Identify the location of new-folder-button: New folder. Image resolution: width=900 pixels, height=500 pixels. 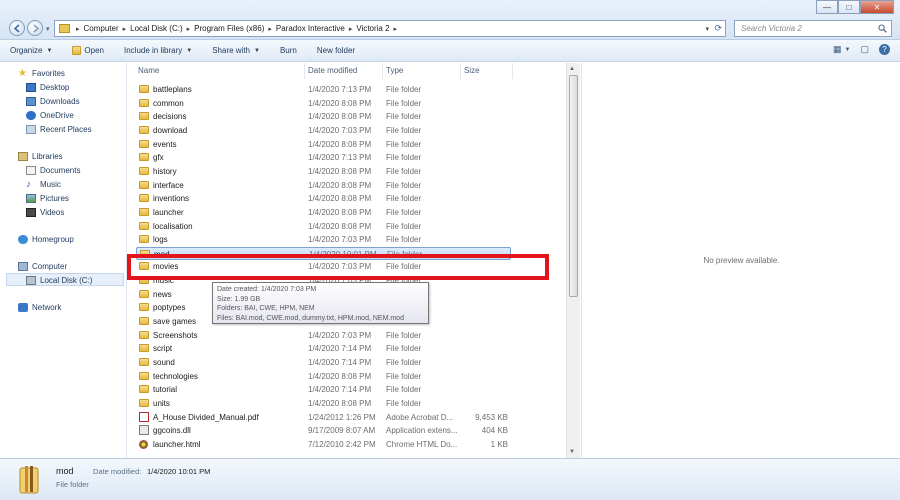
(336, 50).